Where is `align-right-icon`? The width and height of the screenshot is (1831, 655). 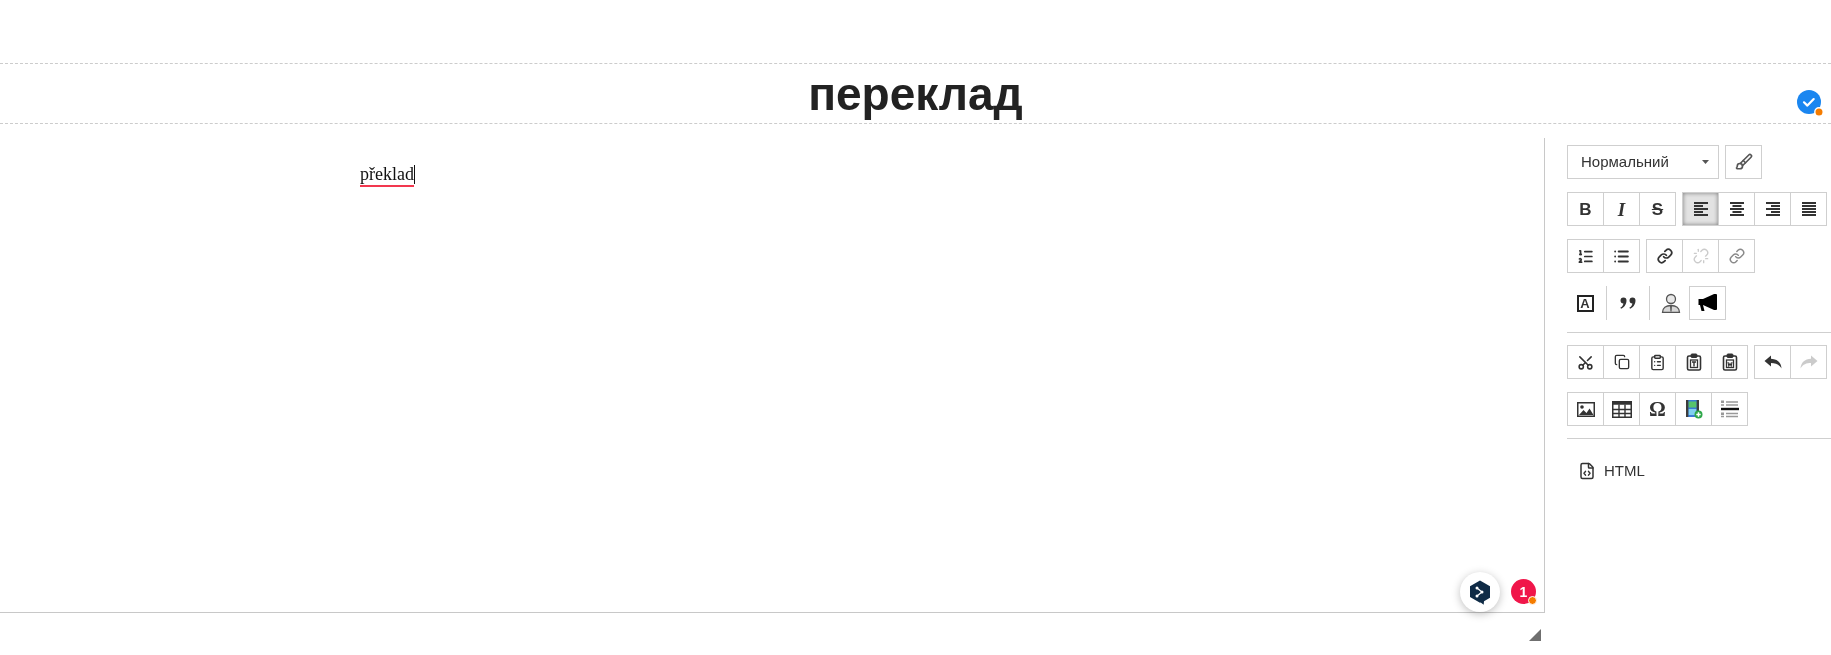
align-right-icon is located at coordinates (1772, 209).